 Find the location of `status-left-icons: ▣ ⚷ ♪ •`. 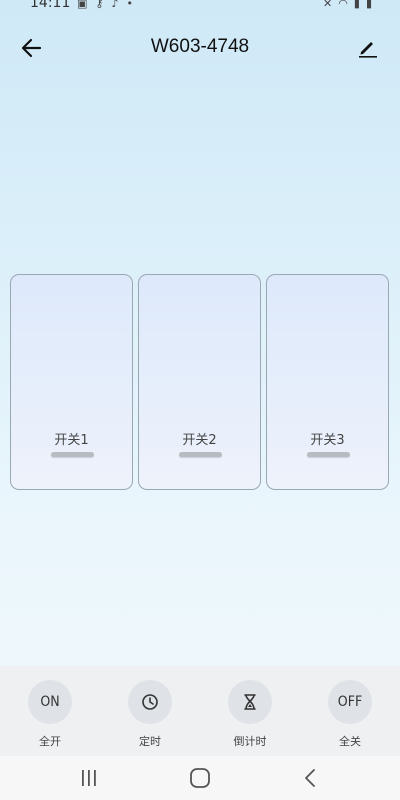

status-left-icons: ▣ ⚷ ♪ • is located at coordinates (105, 5).